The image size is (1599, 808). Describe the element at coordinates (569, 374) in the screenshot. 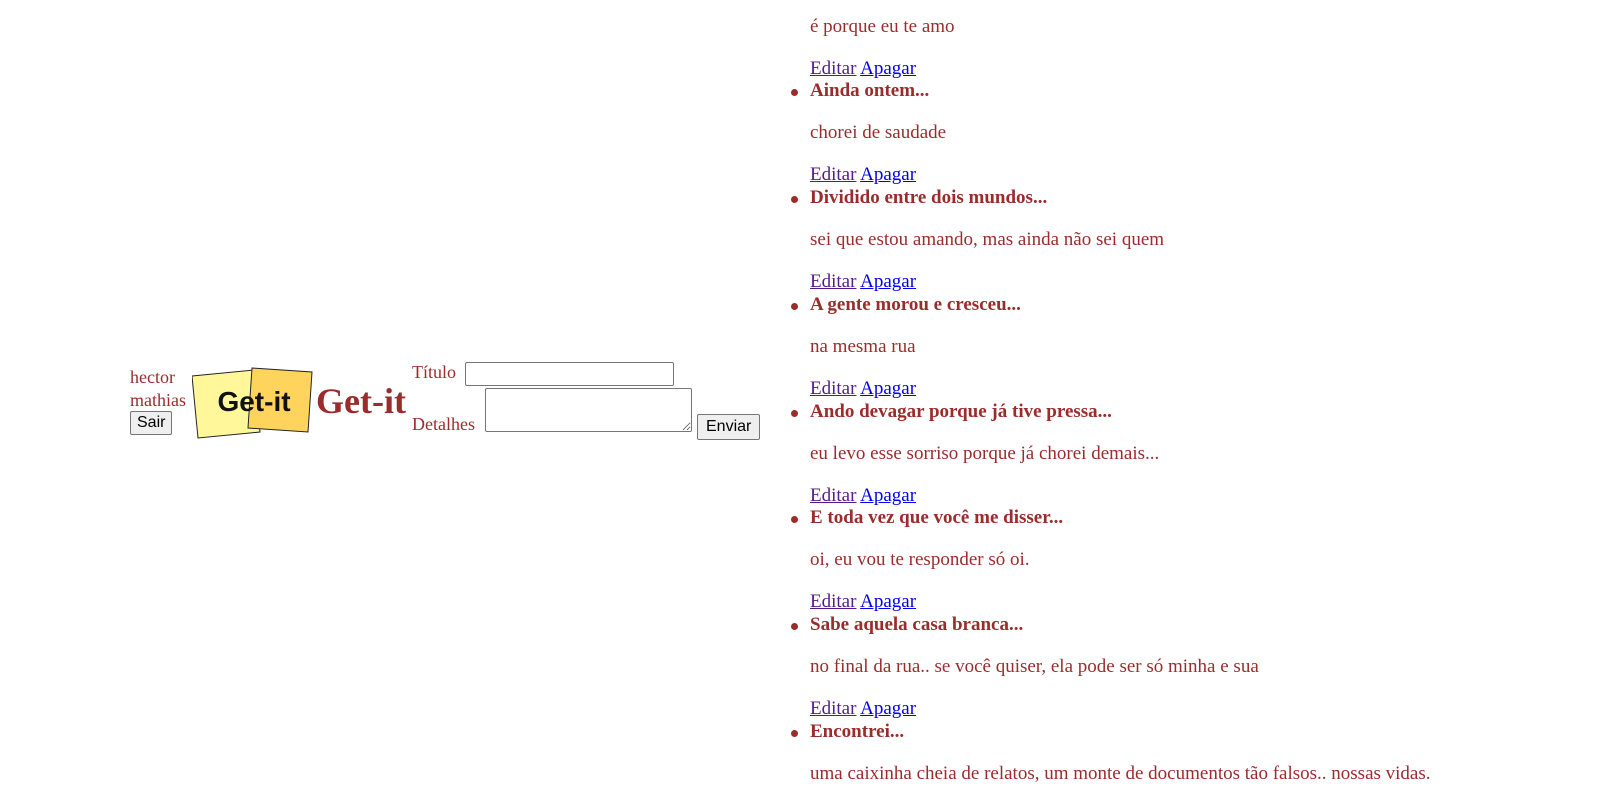

I see `title-input` at that location.